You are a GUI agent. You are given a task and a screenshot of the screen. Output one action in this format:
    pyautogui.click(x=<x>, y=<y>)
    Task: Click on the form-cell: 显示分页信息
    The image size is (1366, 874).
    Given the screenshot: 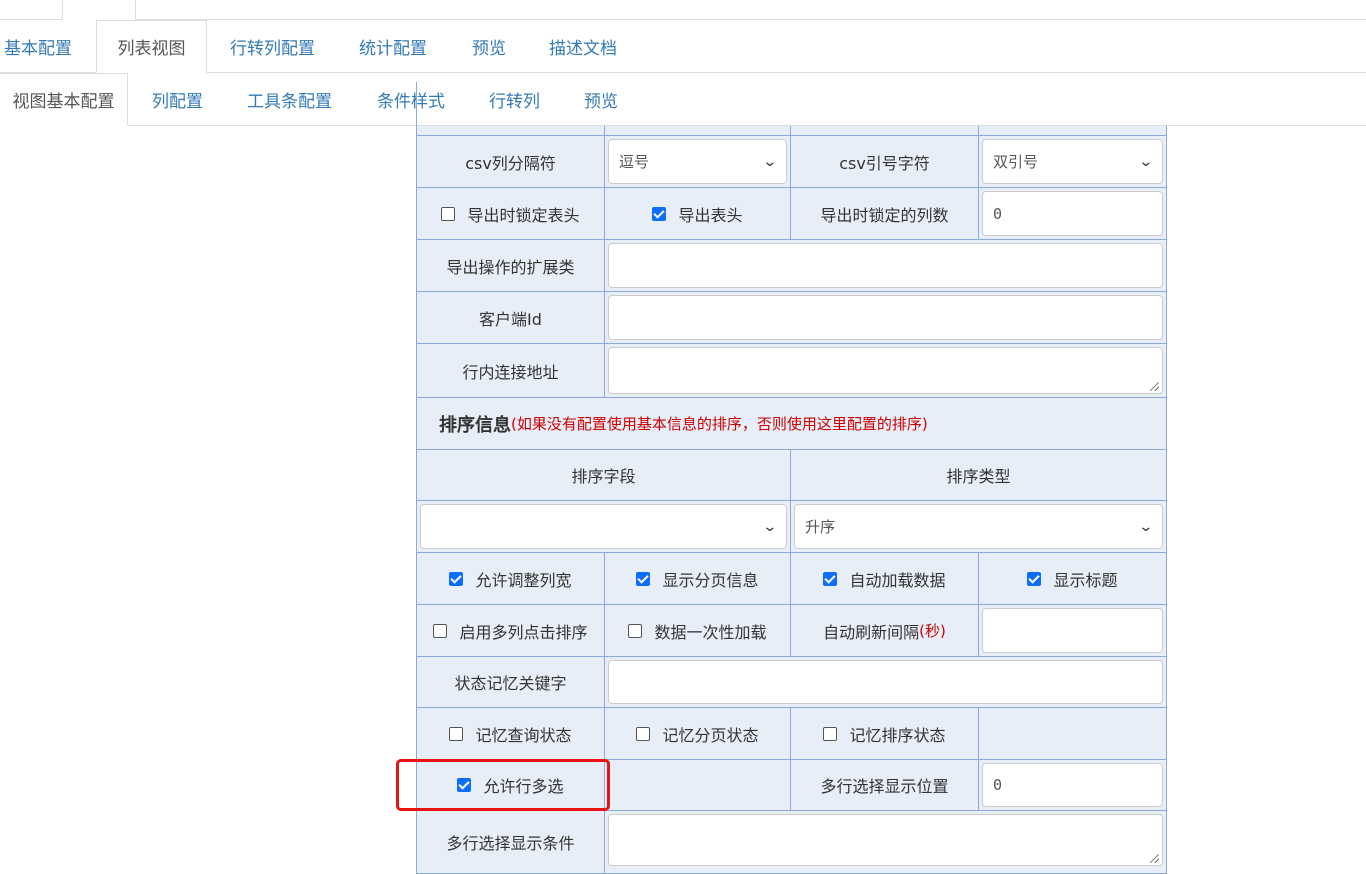 What is the action you would take?
    pyautogui.click(x=698, y=579)
    